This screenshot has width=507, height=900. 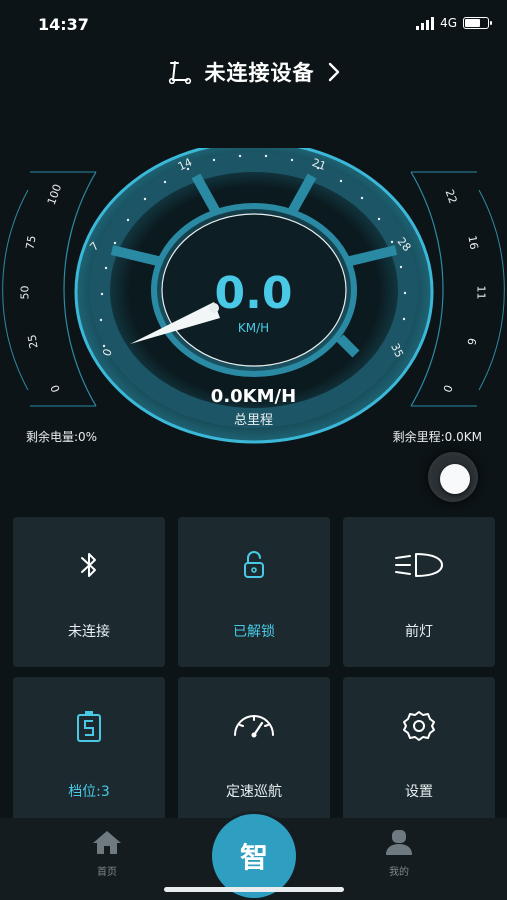 I want to click on speed-unit: KM/H, so click(x=253, y=328).